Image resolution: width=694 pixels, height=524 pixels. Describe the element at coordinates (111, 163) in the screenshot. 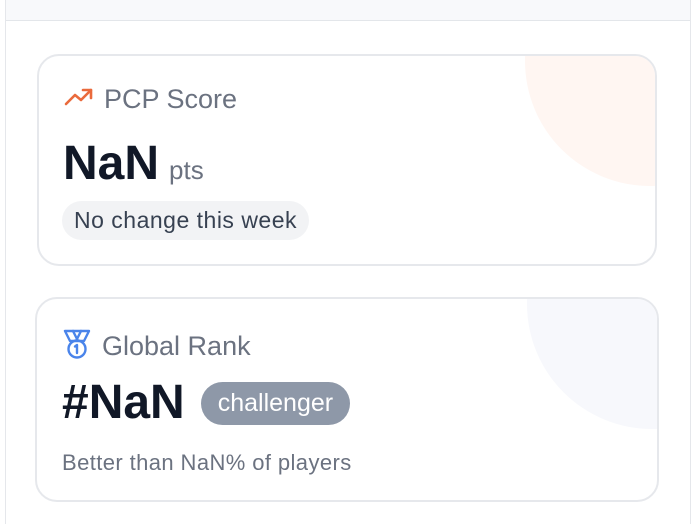

I see `pcp-score-value: NaN` at that location.